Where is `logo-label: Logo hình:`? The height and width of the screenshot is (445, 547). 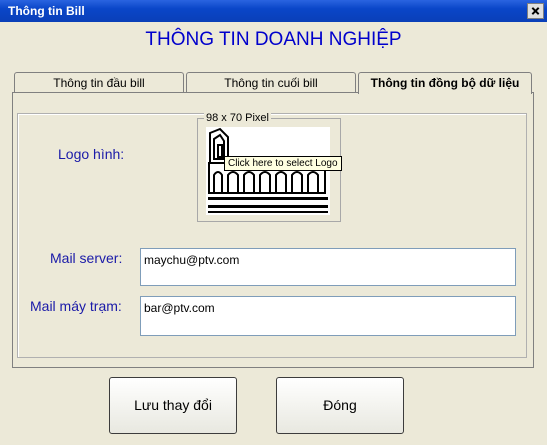 logo-label: Logo hình: is located at coordinates (91, 154).